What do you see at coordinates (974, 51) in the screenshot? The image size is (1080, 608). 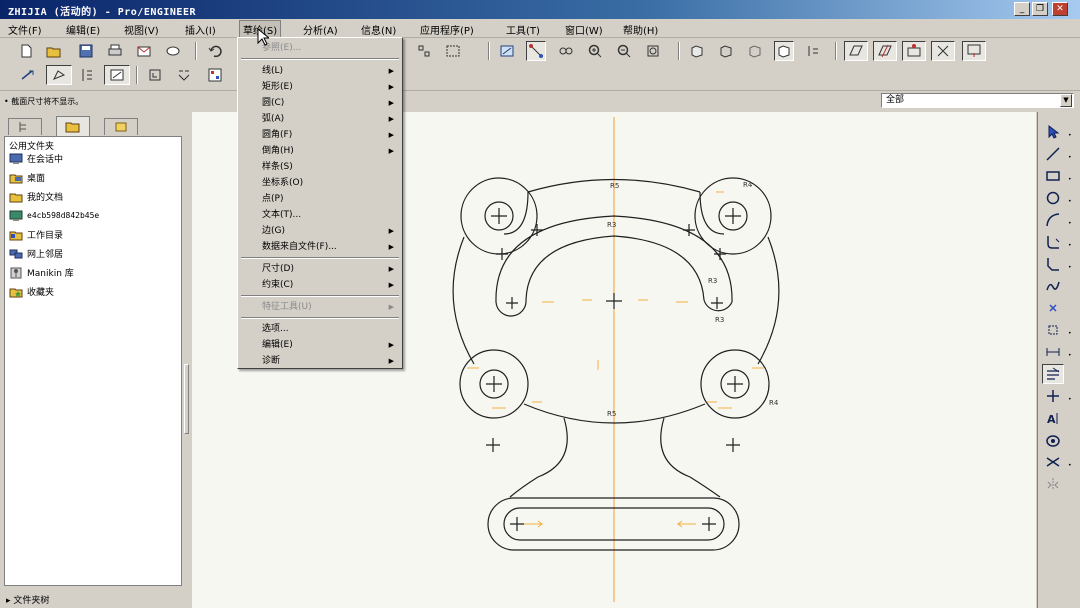 I see `spin-center-icon` at bounding box center [974, 51].